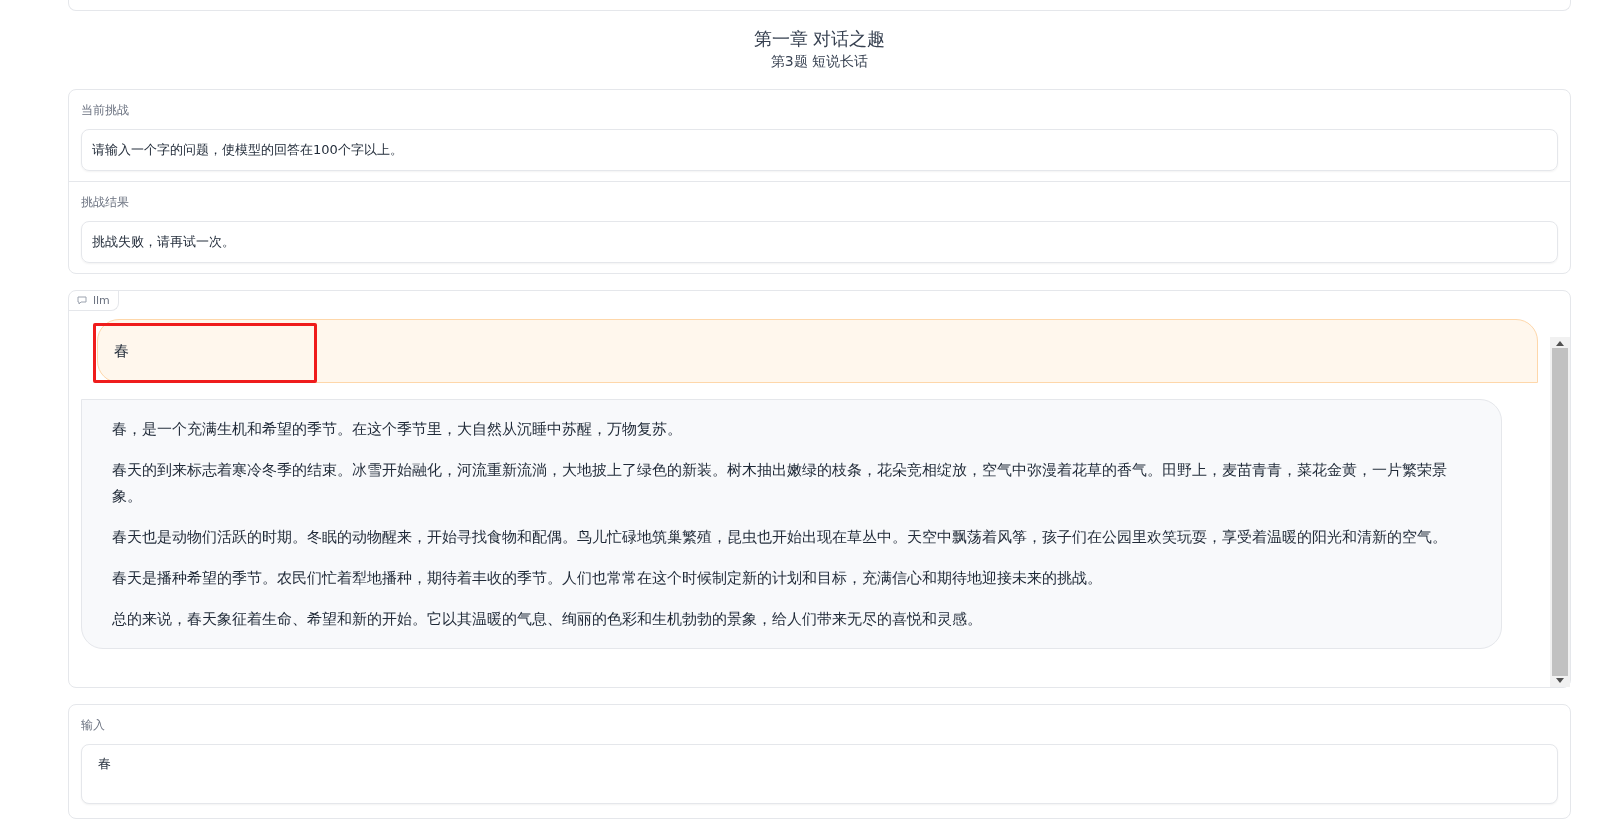 The height and width of the screenshot is (830, 1599). I want to click on message-text: 春，是一个充满生机和希望的季节。在这个季节里，大自然从沉睡中苏醒，万物复苏。, so click(397, 429).